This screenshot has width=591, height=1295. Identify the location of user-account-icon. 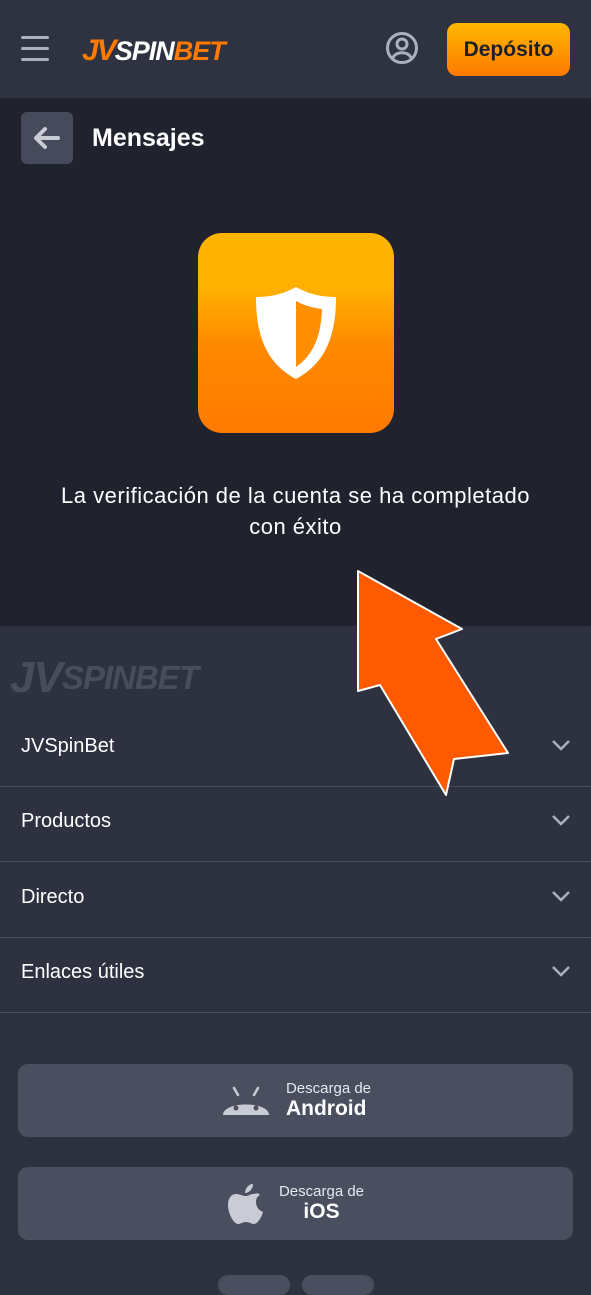
(402, 48).